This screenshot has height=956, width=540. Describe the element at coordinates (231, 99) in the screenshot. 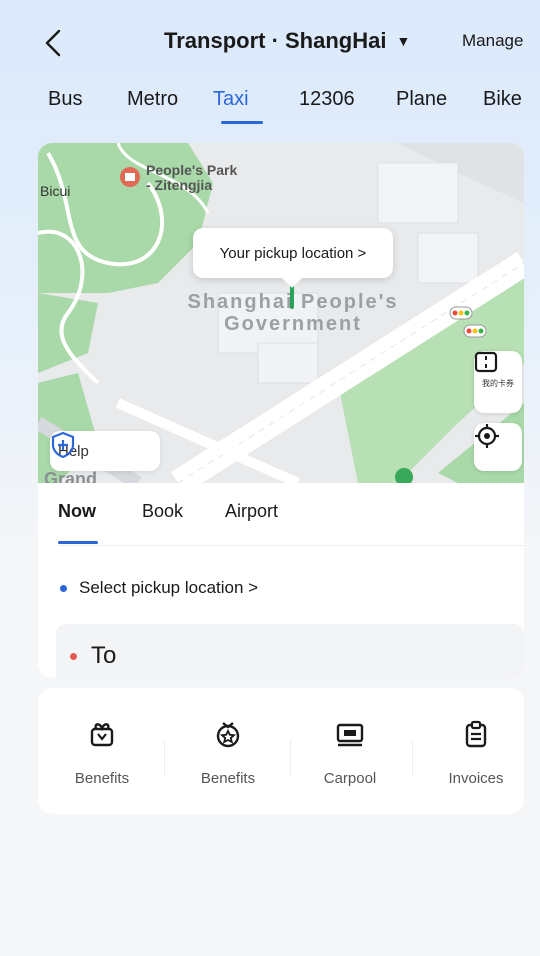

I see `tab-taxi: Taxi` at that location.